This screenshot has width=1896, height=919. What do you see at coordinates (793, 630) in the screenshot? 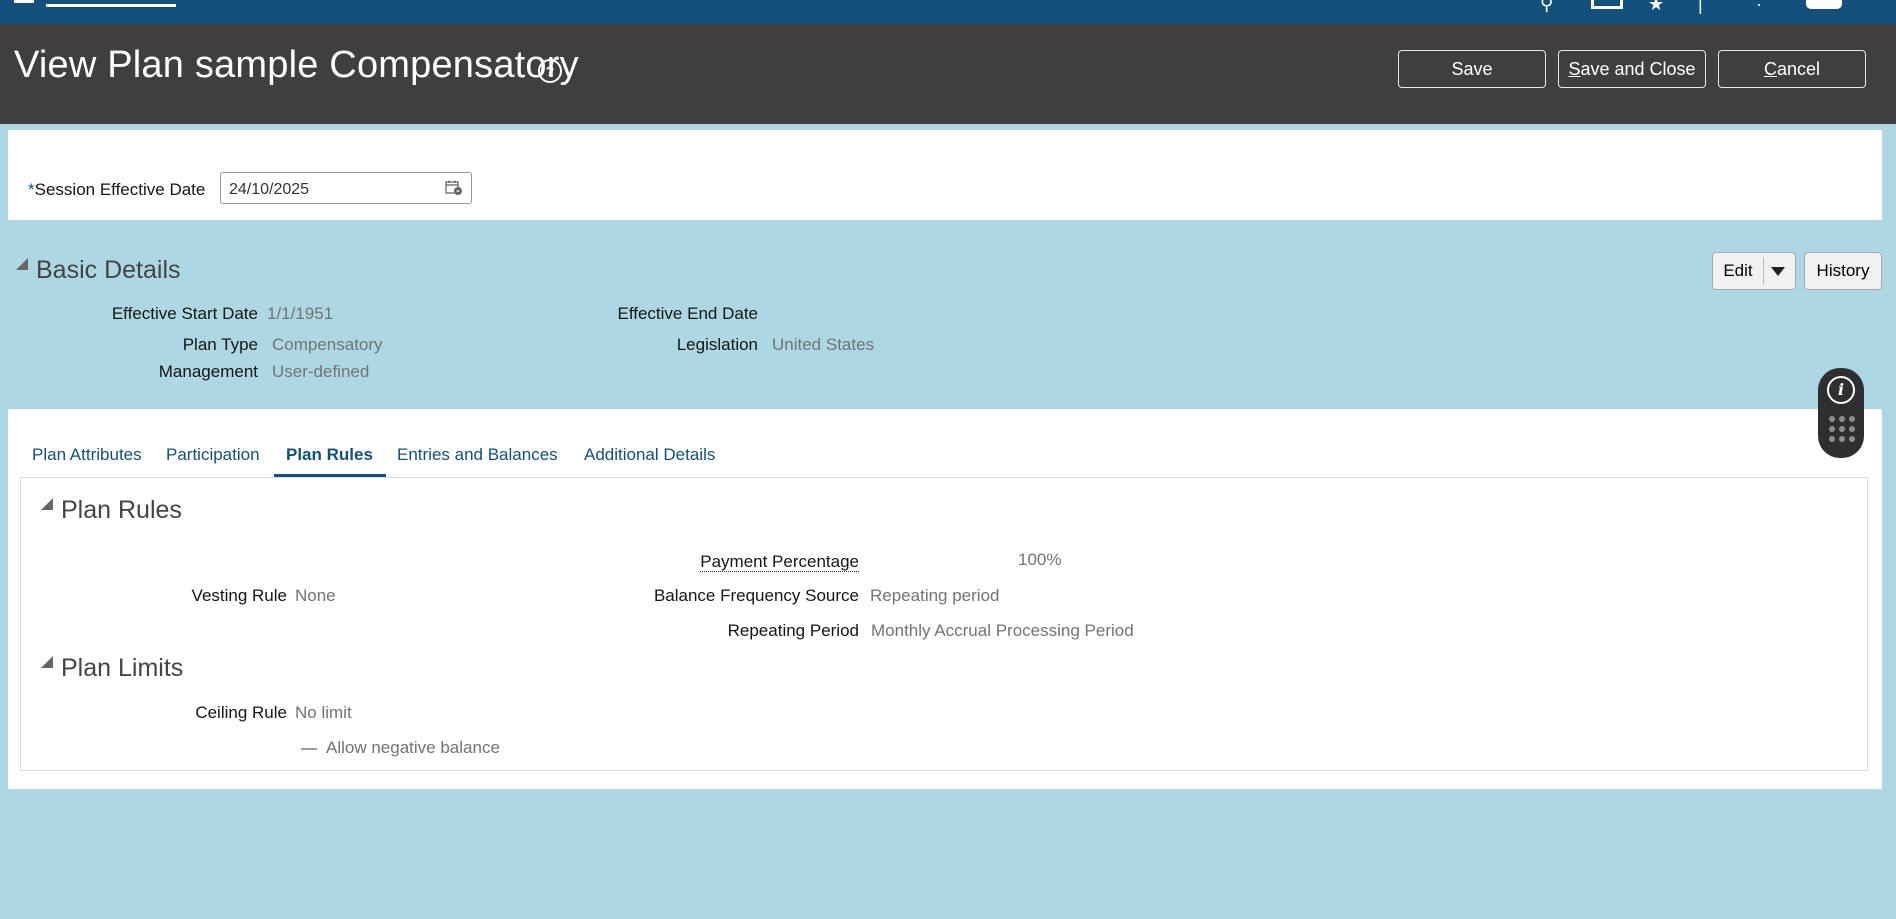
I see `repeating-period-label: Repeating Period` at bounding box center [793, 630].